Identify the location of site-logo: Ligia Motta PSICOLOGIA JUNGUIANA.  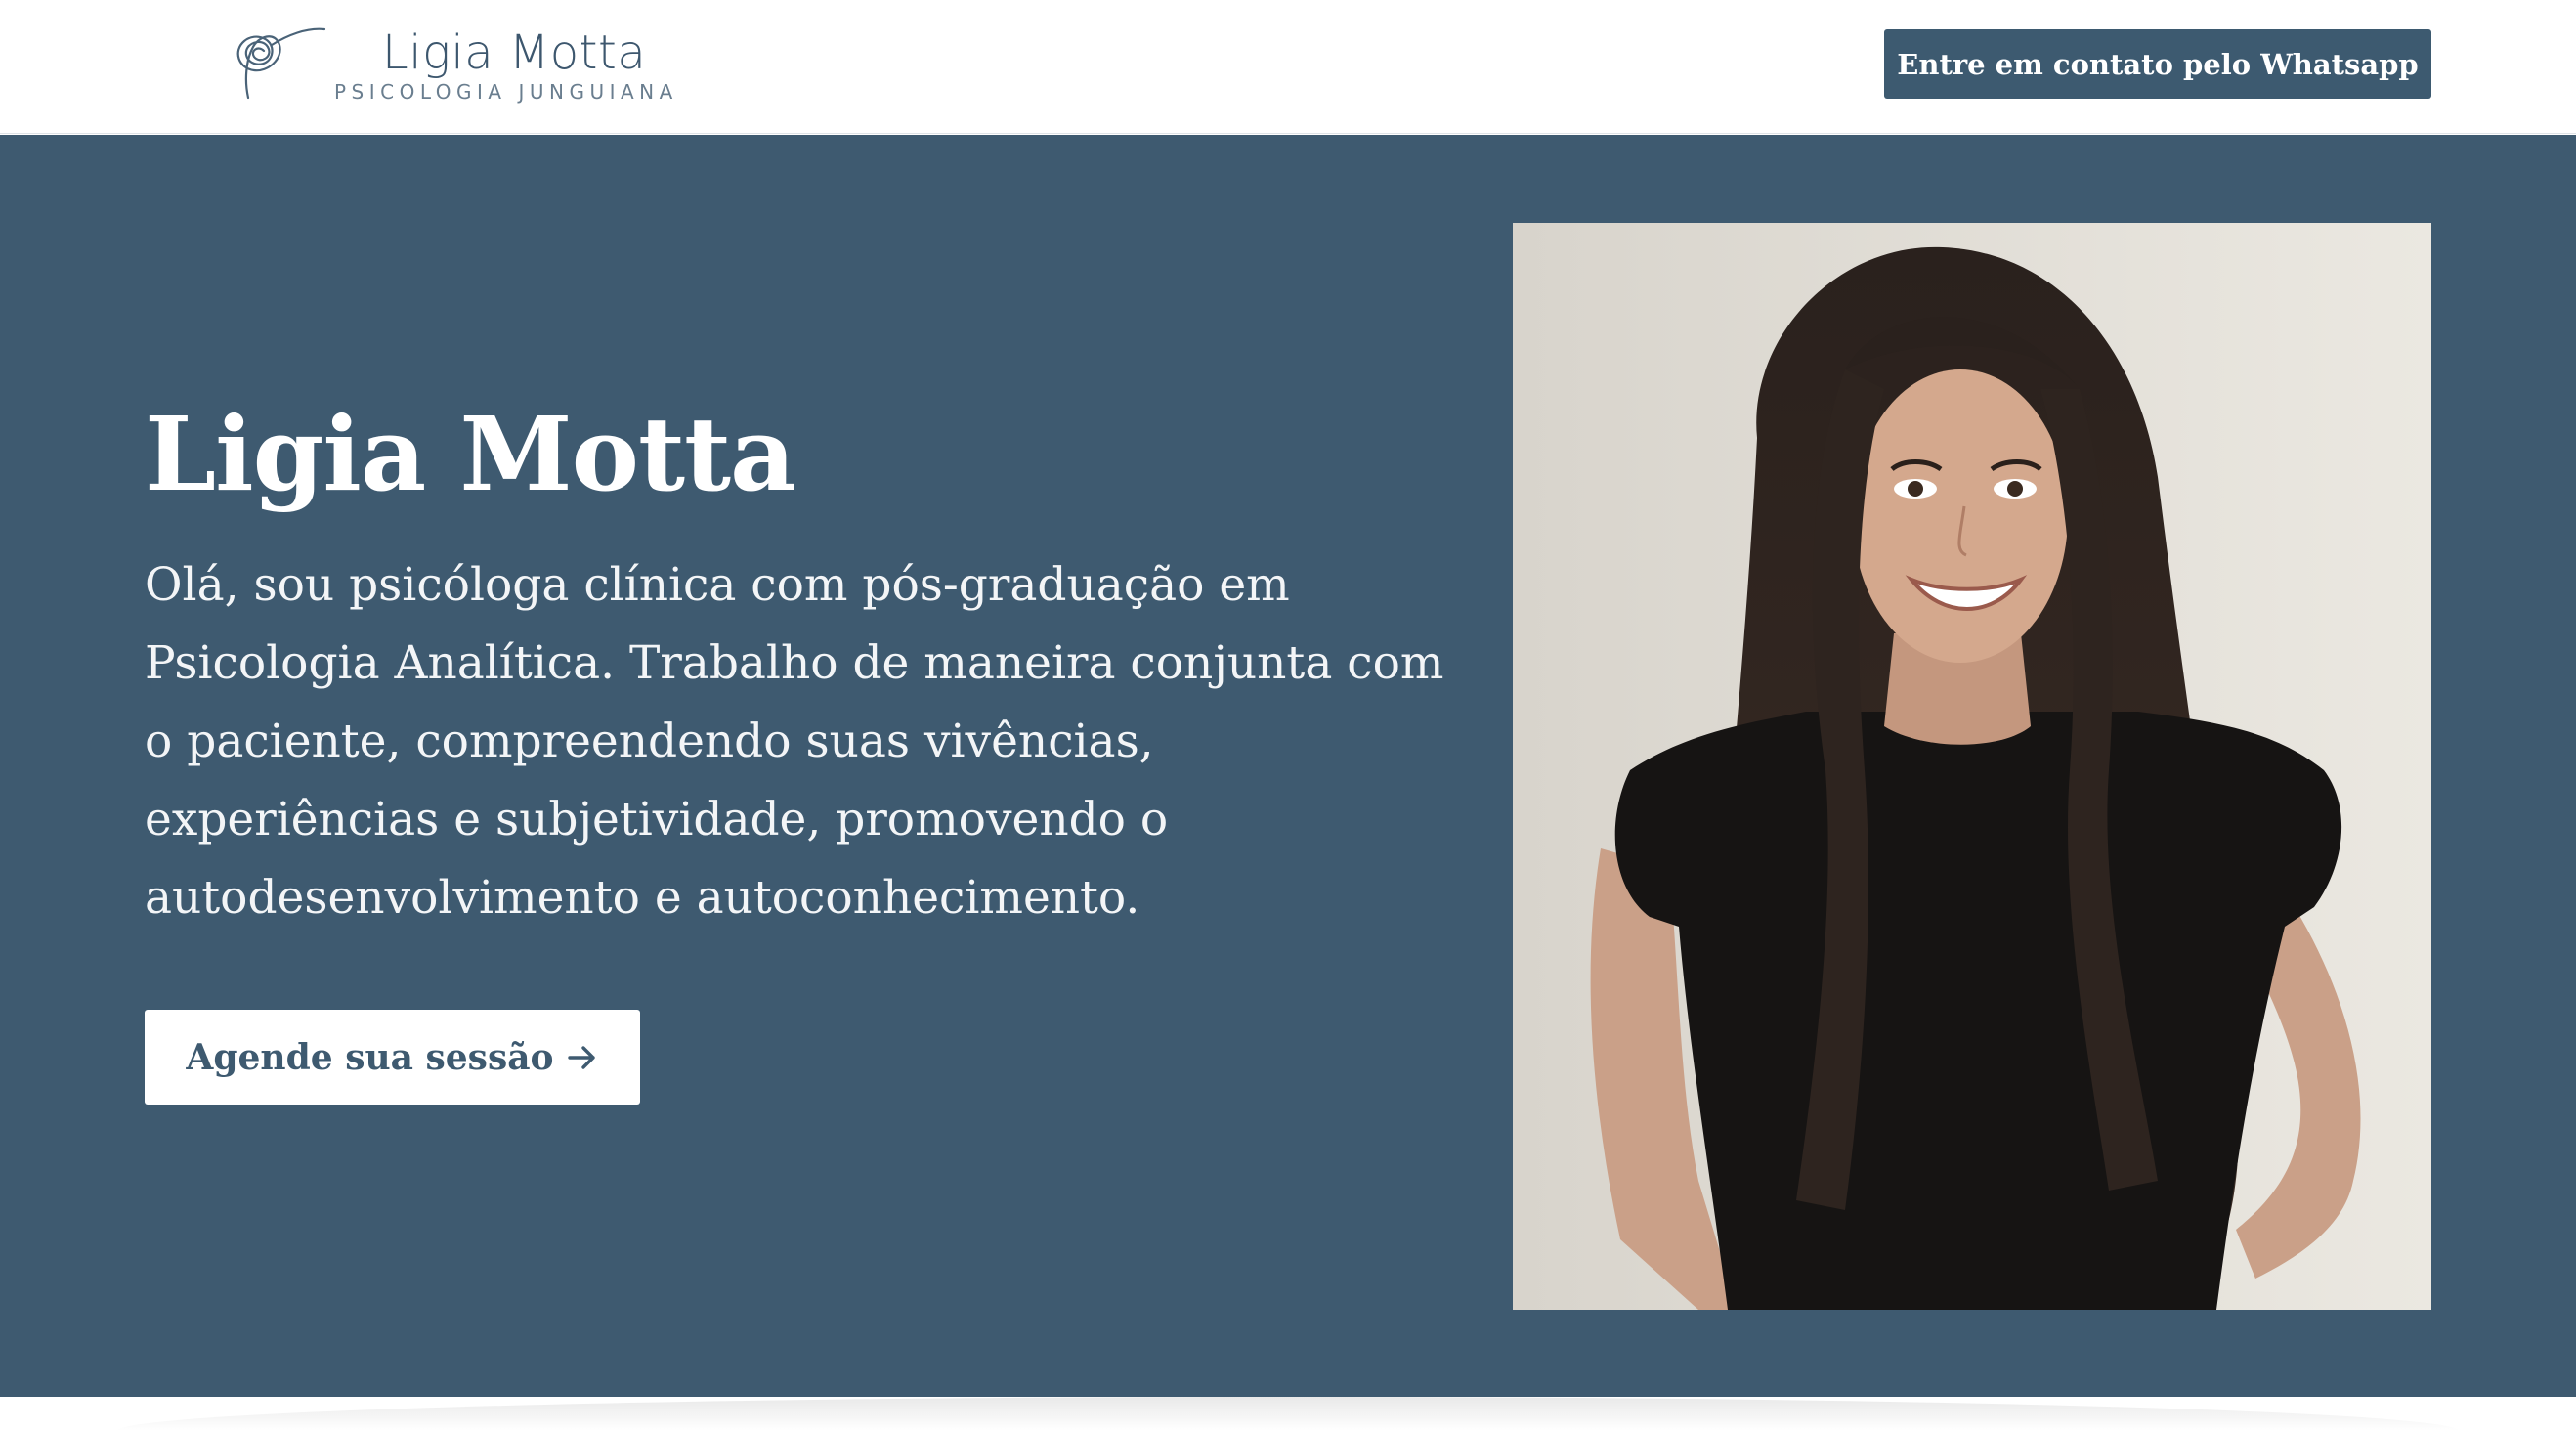
(453, 65).